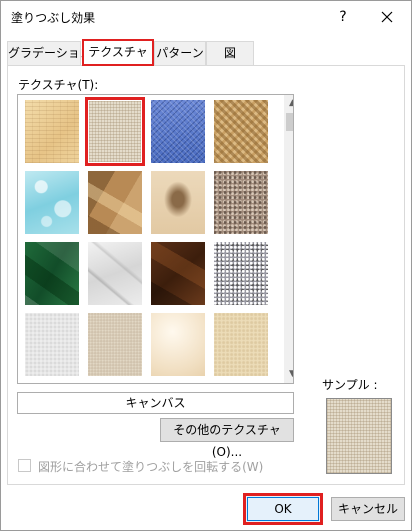  I want to click on tab-texture: テクスチャ, so click(118, 52).